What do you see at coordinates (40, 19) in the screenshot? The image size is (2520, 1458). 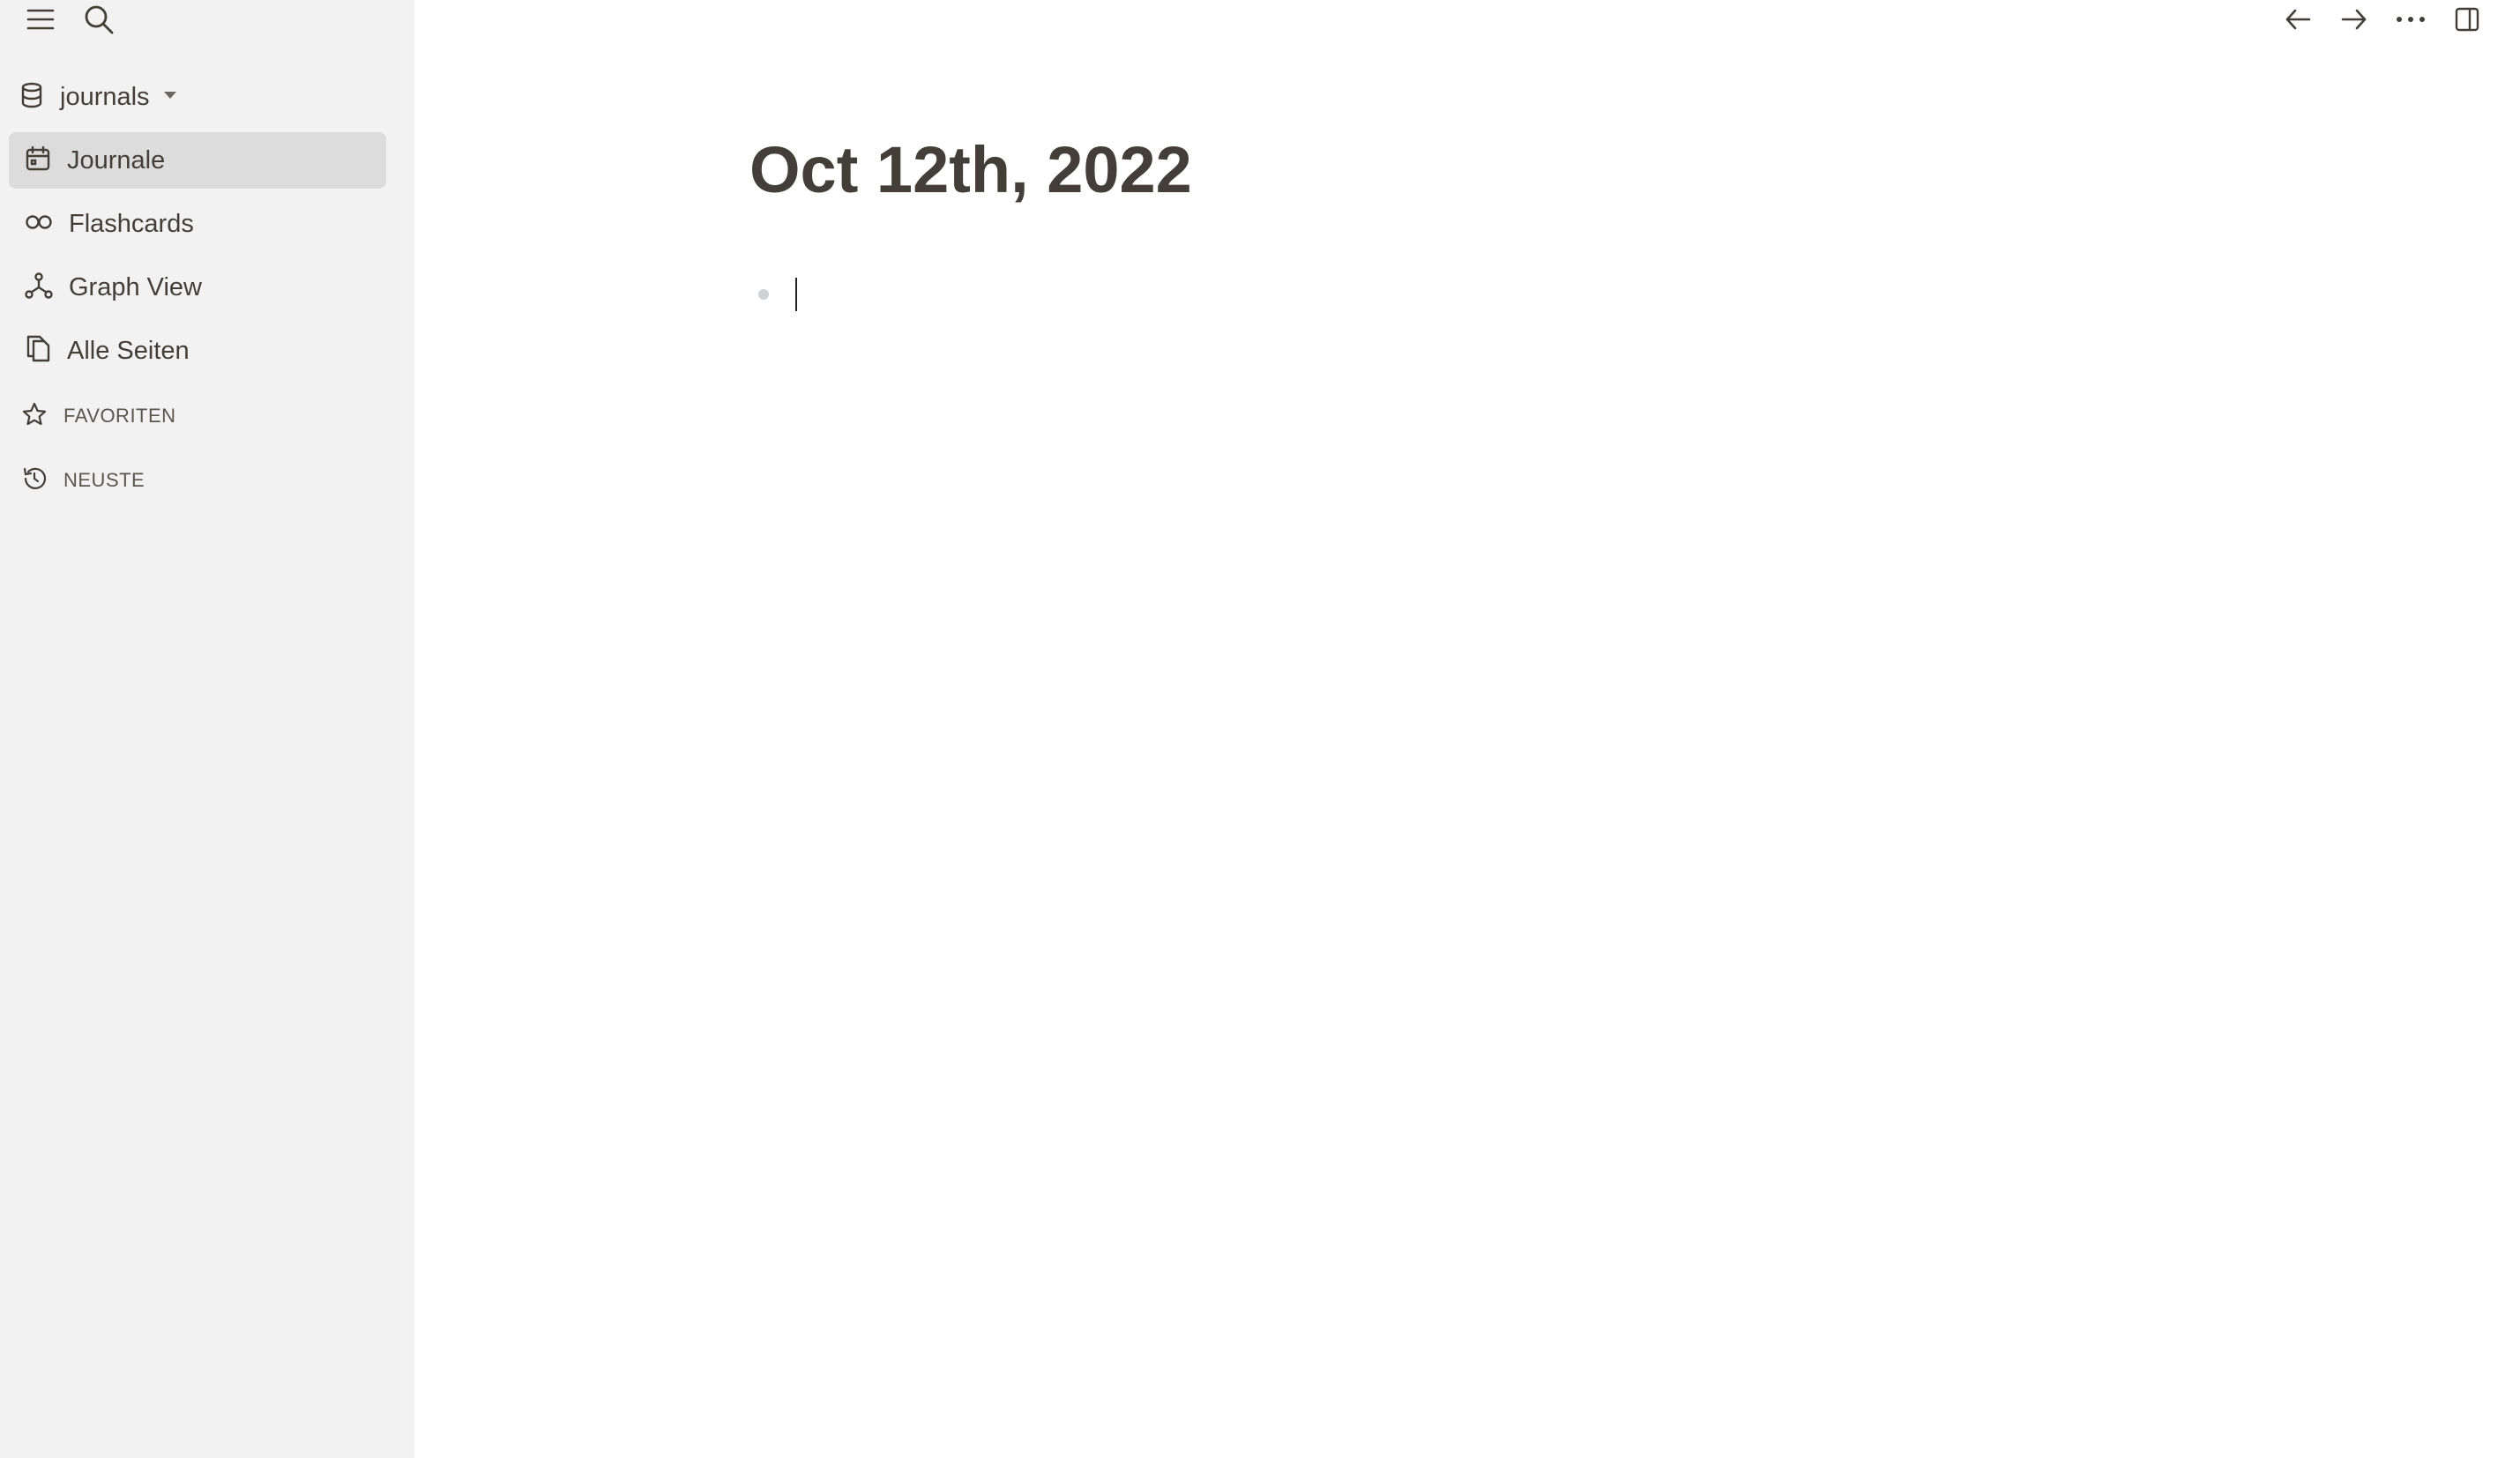 I see `menu-icon` at bounding box center [40, 19].